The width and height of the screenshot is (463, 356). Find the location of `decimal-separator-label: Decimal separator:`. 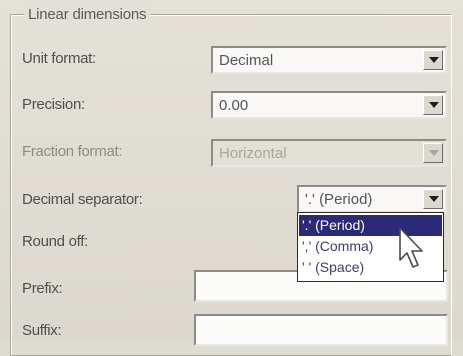

decimal-separator-label: Decimal separator: is located at coordinates (82, 199).